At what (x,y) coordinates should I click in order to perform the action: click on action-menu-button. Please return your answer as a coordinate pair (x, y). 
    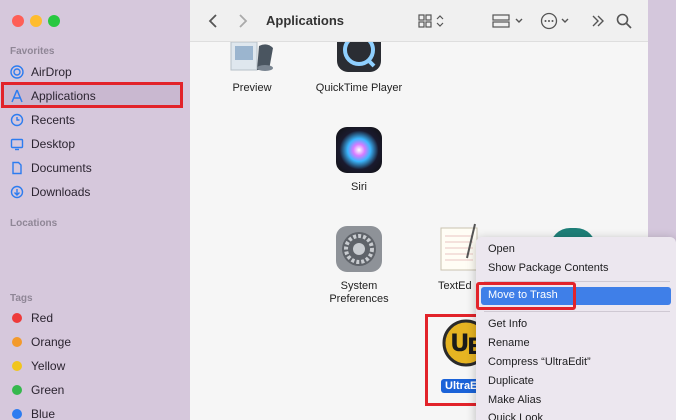
    Looking at the image, I should click on (557, 21).